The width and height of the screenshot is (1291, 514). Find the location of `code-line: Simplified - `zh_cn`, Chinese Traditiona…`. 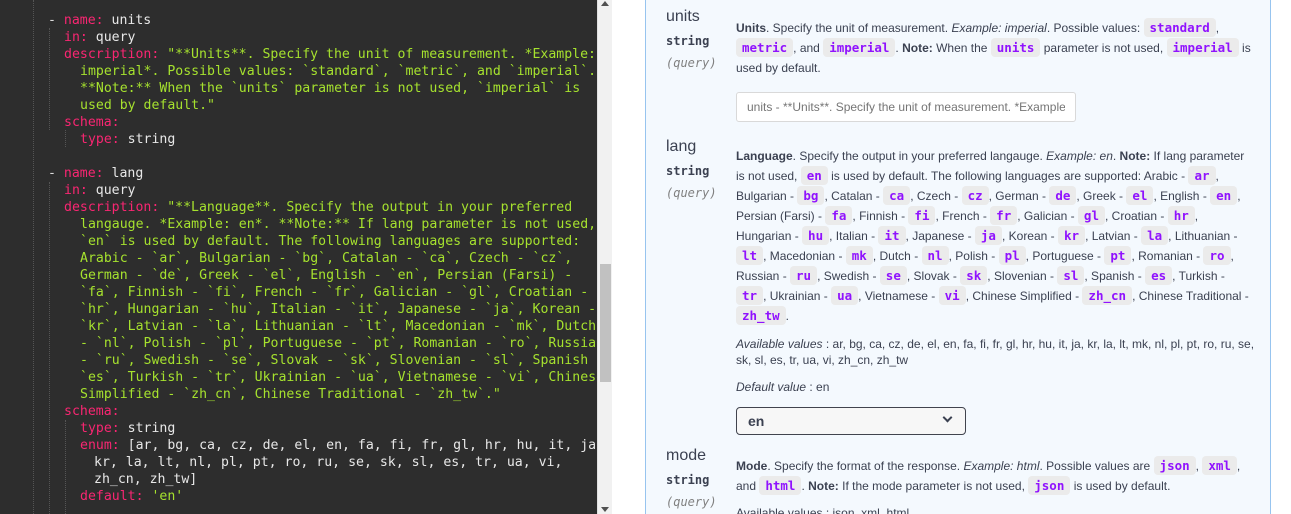

code-line: Simplified - `zh_cn`, Chinese Traditiona… is located at coordinates (290, 394).